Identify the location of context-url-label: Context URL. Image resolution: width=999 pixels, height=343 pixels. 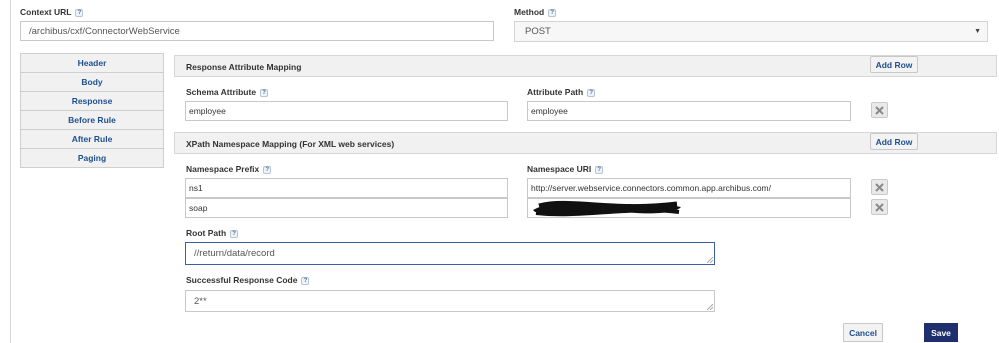
(46, 12).